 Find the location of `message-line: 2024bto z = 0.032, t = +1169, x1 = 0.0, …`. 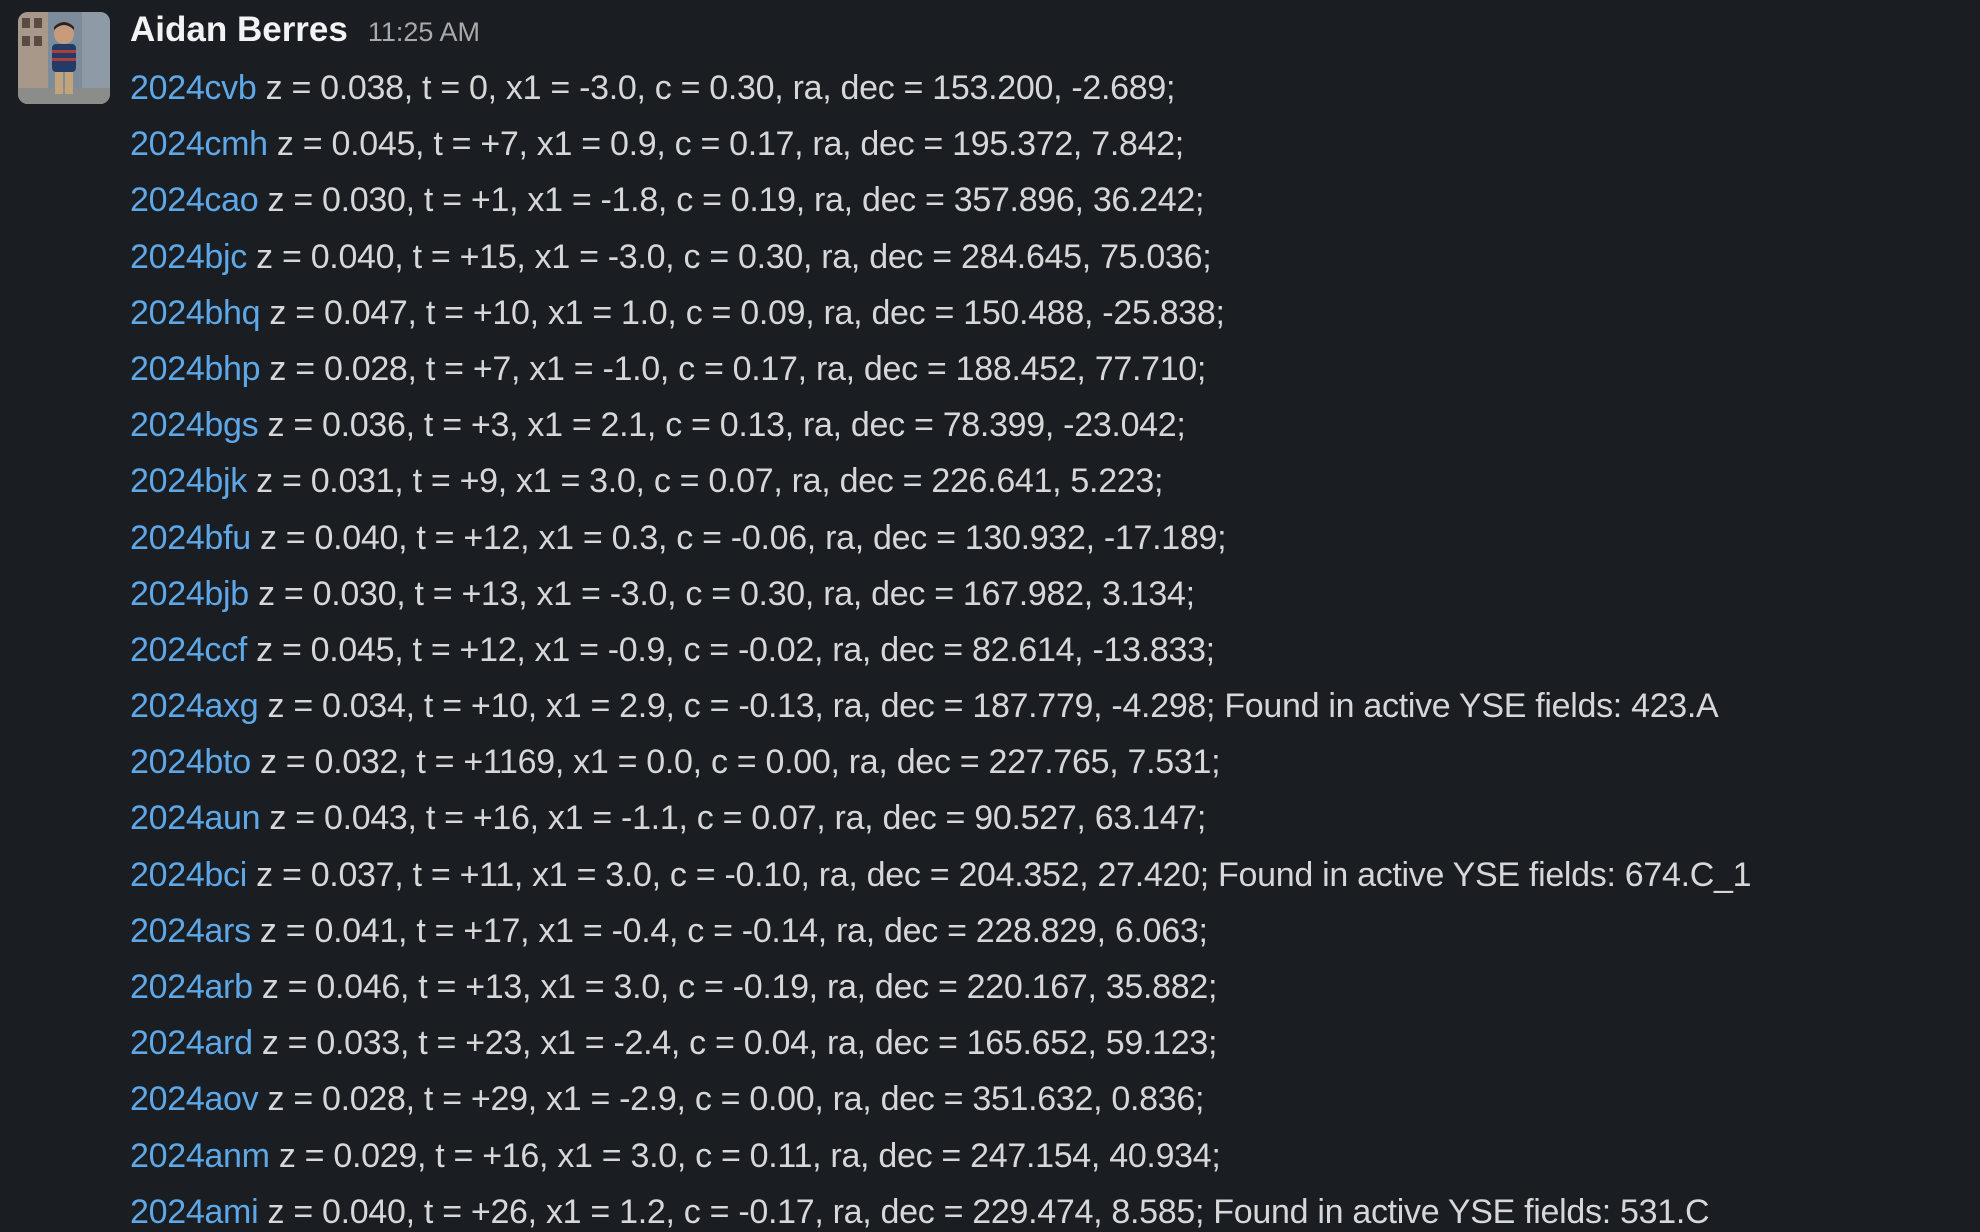

message-line: 2024bto z = 0.032, t = +1169, x1 = 0.0, … is located at coordinates (1055, 766).